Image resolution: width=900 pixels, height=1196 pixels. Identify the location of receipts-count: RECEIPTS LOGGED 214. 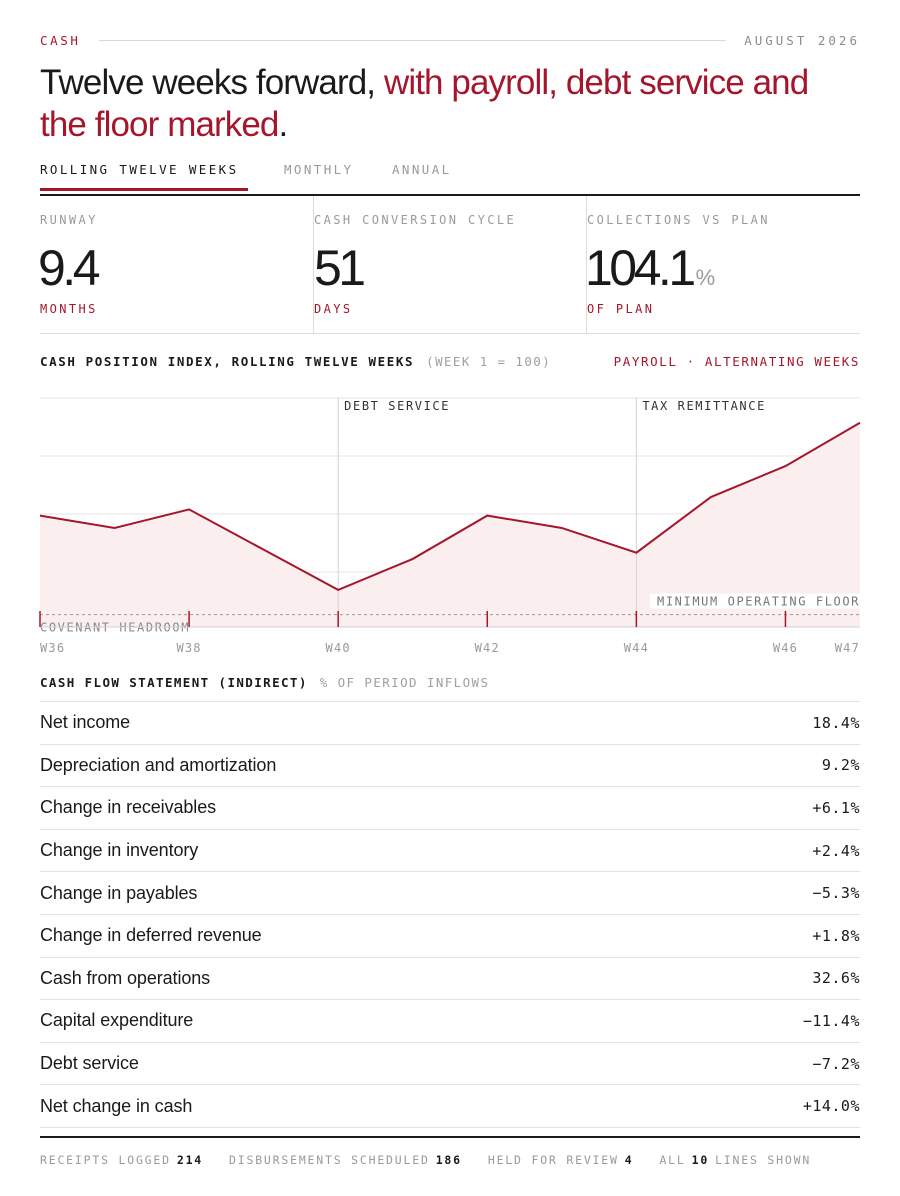
(121, 1160).